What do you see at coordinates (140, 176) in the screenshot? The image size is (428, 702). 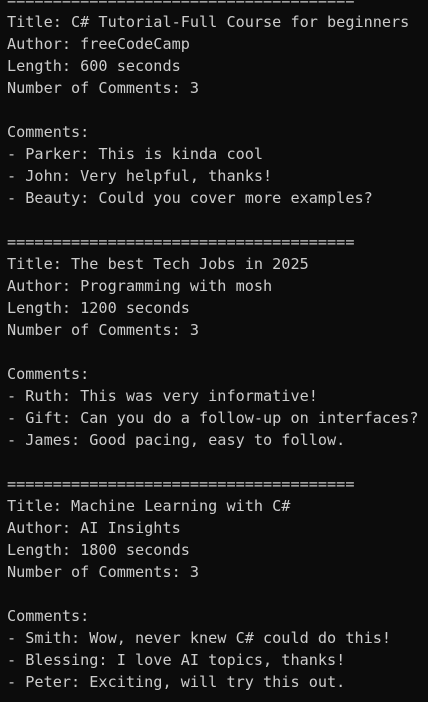 I see `comment-line: - John: Very helpful, thanks!` at bounding box center [140, 176].